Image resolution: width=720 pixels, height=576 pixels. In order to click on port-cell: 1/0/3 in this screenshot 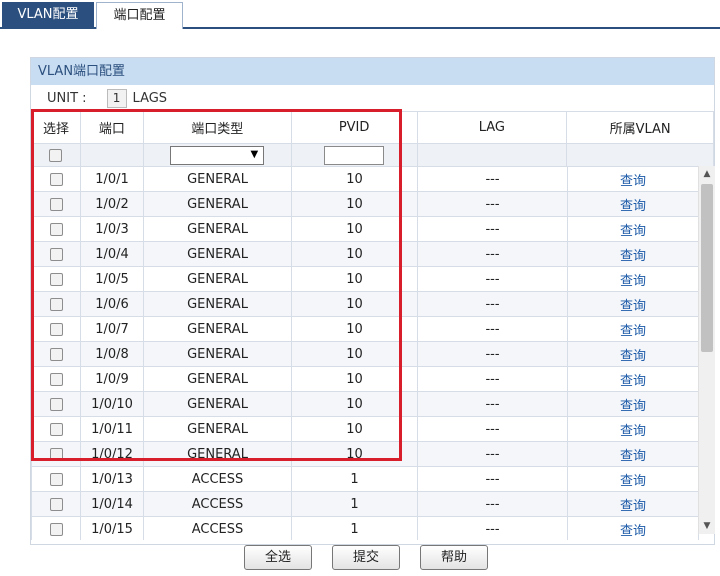, I will do `click(112, 229)`.